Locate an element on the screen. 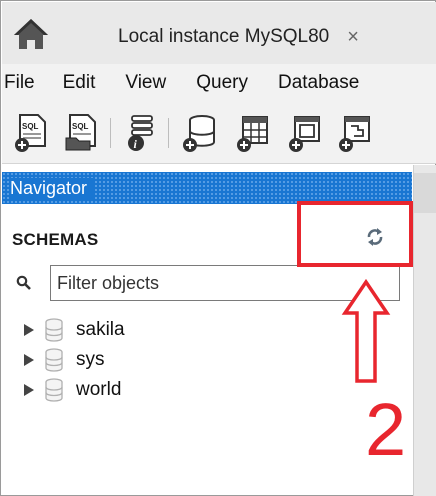 The image size is (436, 496). create-procedure-icon is located at coordinates (356, 133).